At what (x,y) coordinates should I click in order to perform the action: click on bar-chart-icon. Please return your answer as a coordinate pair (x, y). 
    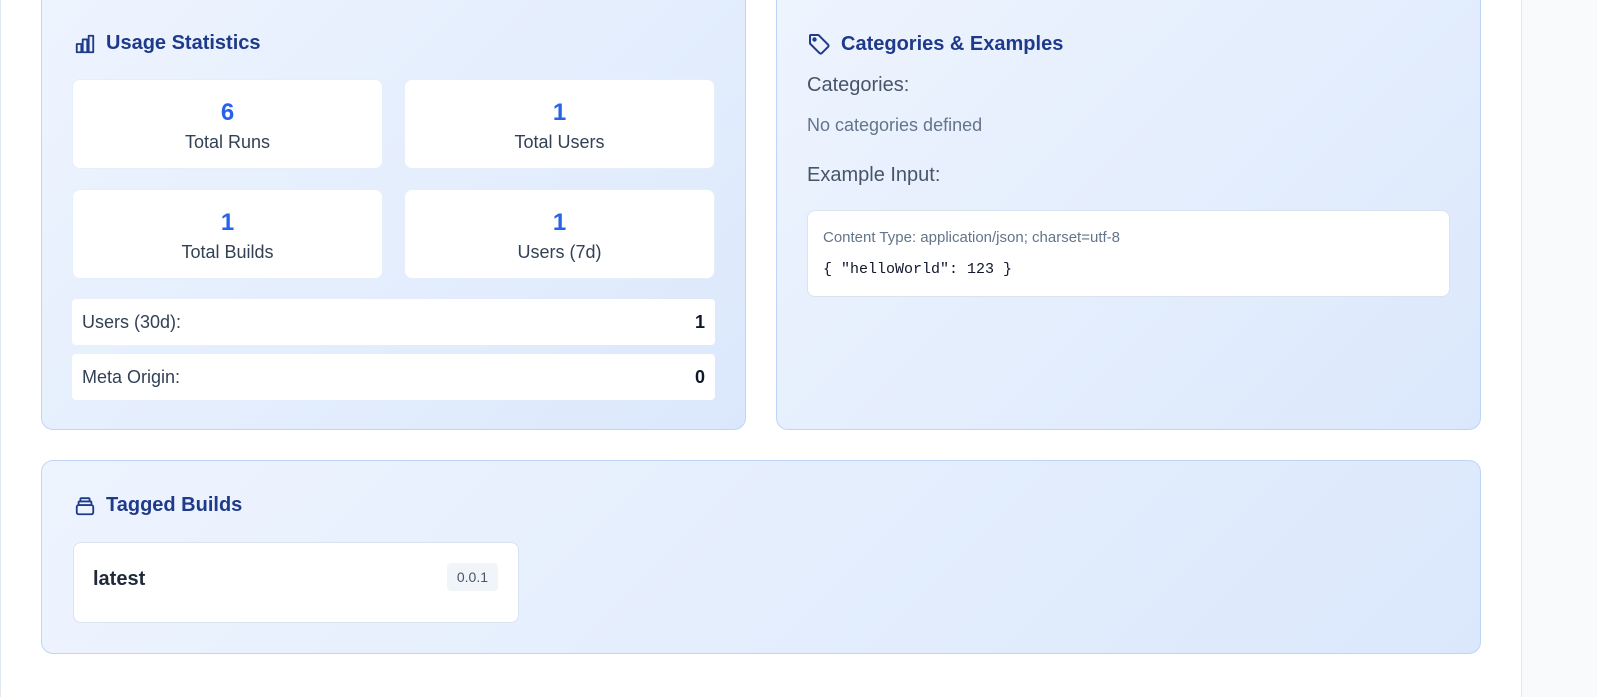
    Looking at the image, I should click on (85, 44).